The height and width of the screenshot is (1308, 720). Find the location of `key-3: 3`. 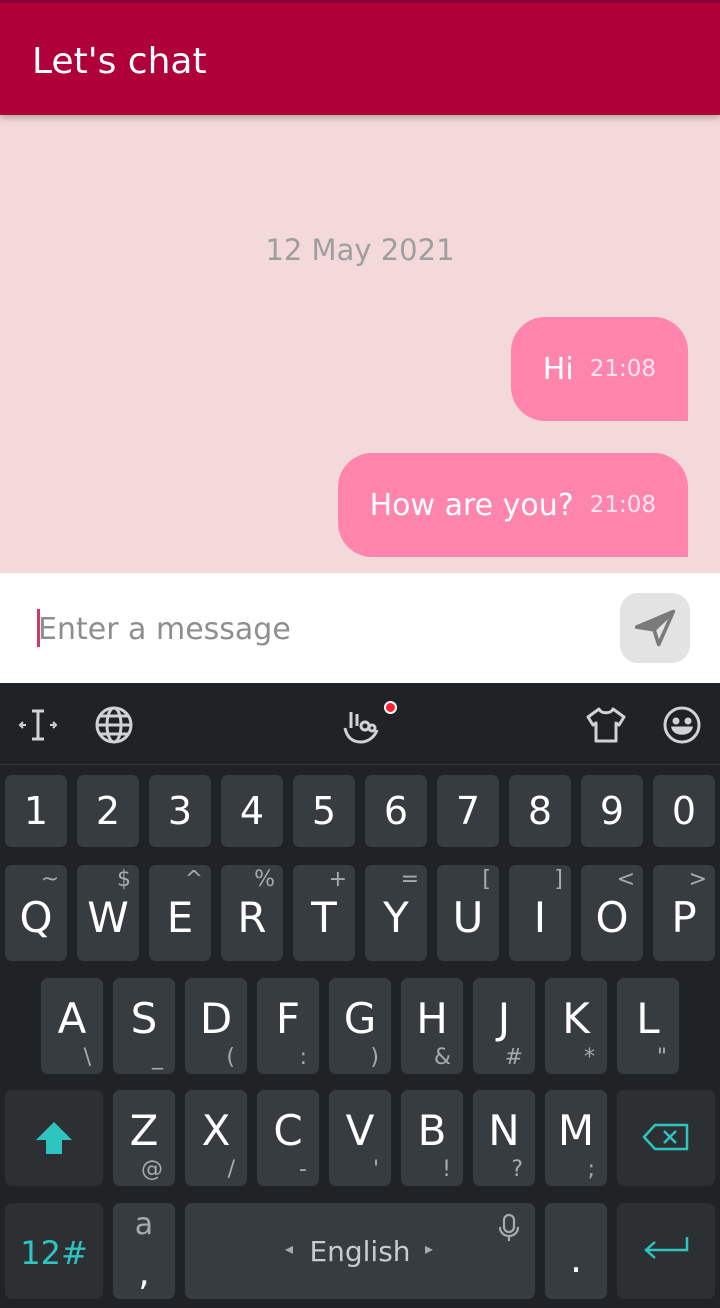

key-3: 3 is located at coordinates (180, 811).